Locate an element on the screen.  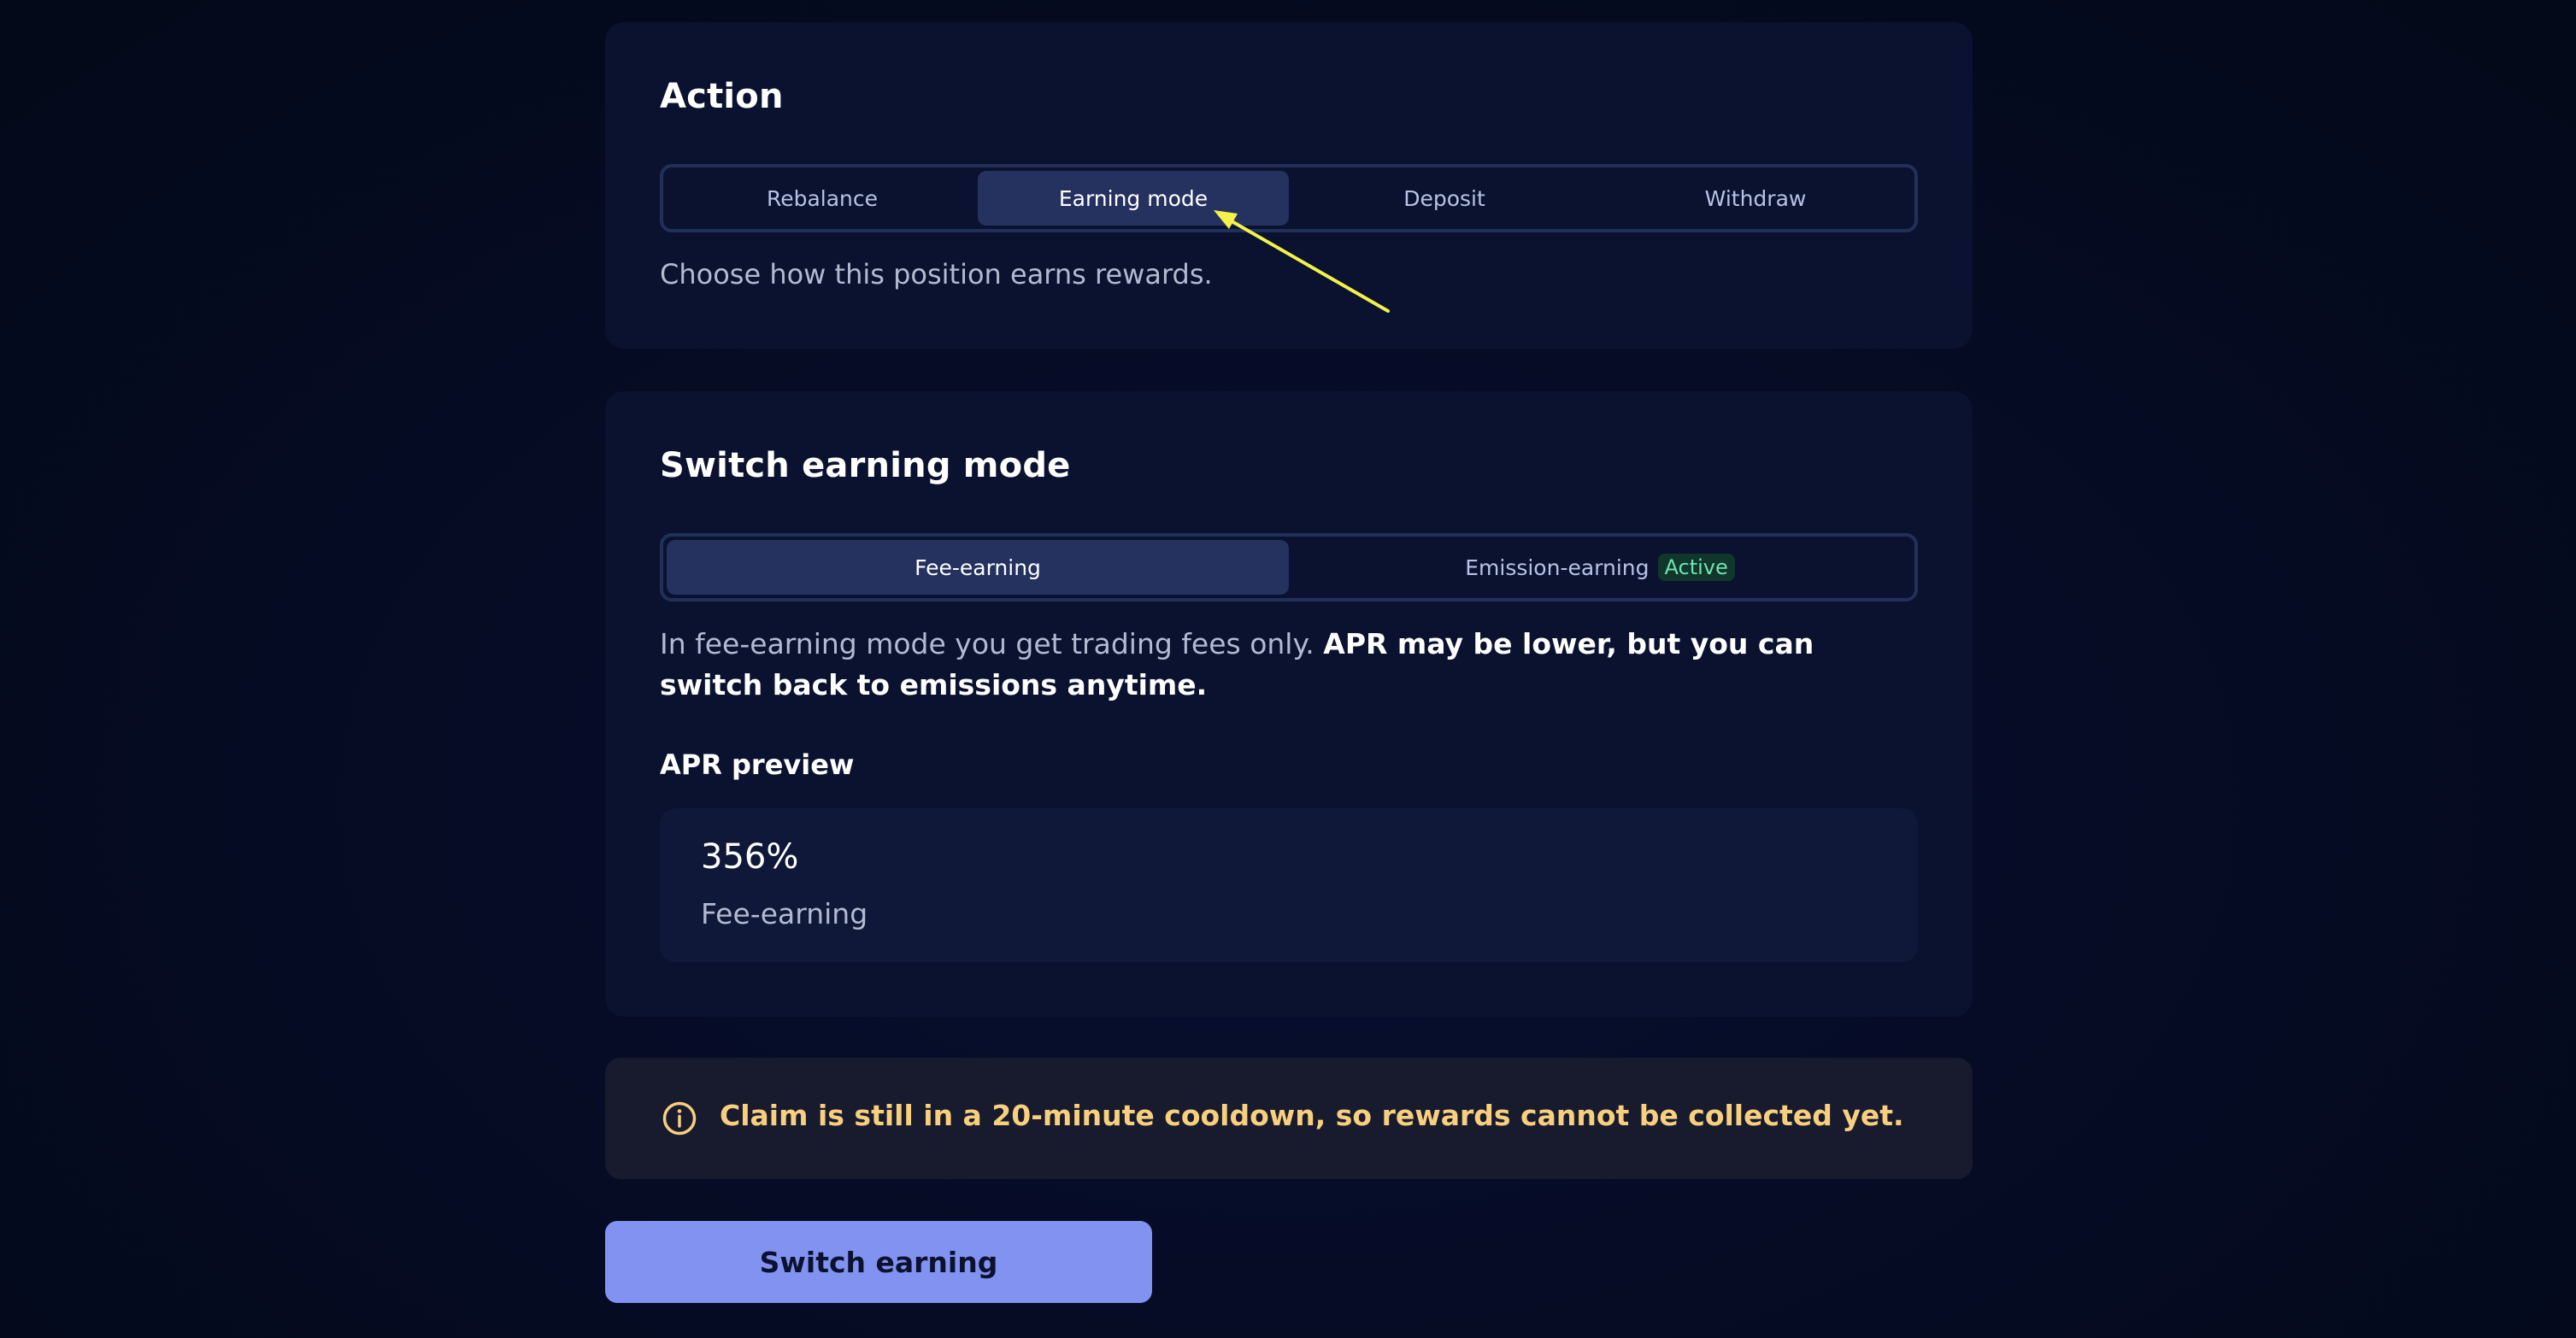
active-badge: Active is located at coordinates (1696, 567).